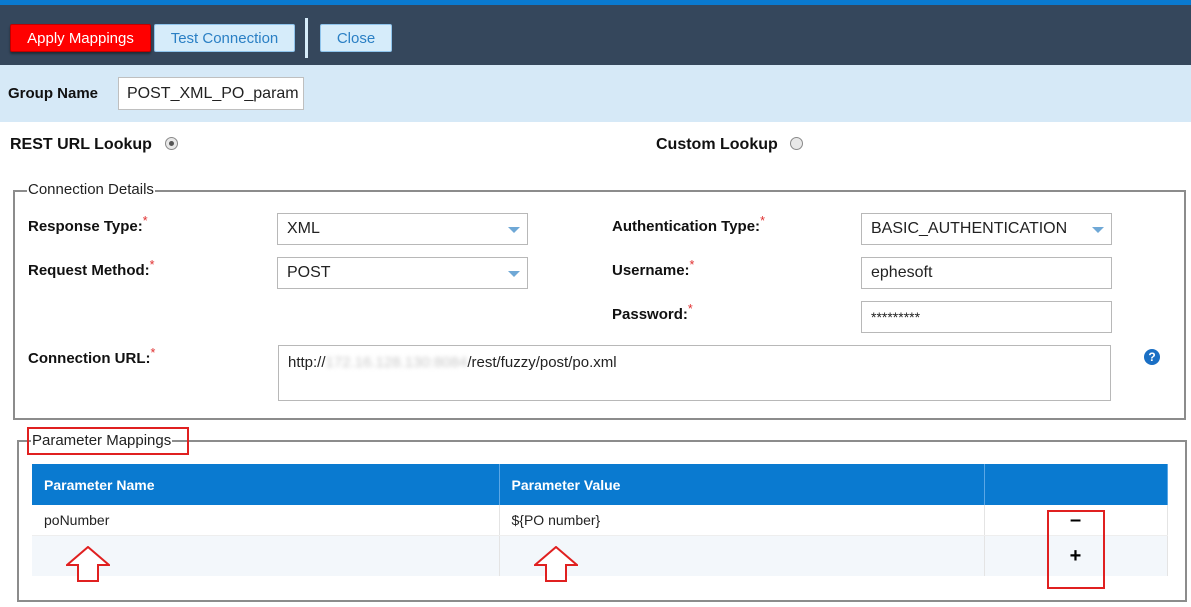 Image resolution: width=1191 pixels, height=607 pixels. I want to click on table-row: poNumber ${PO number} –, so click(600, 520).